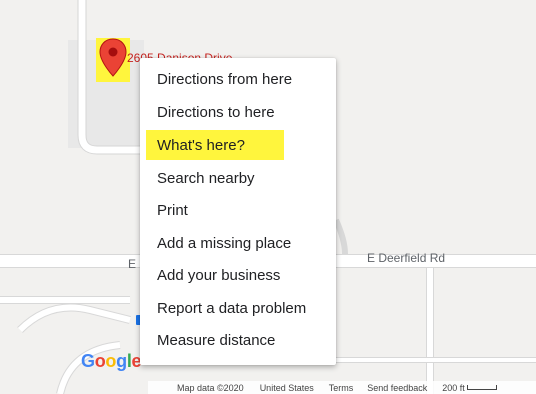 This screenshot has width=536, height=394. I want to click on terms-link: Terms, so click(341, 388).